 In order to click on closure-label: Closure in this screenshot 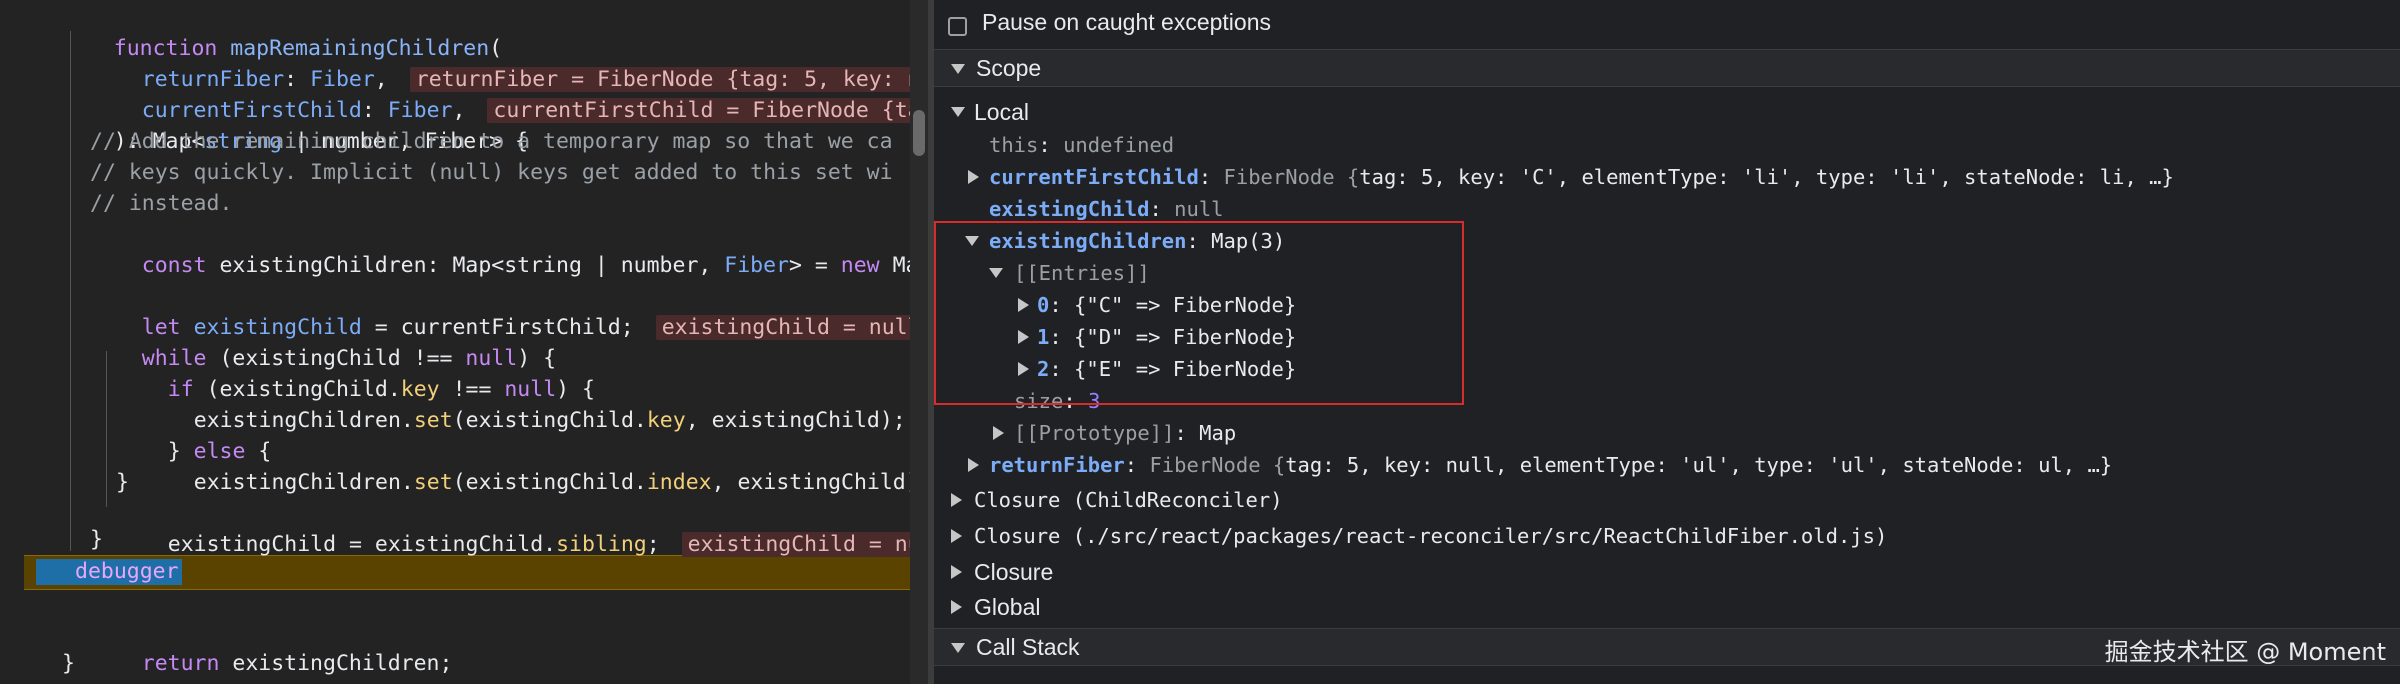, I will do `click(1014, 572)`.